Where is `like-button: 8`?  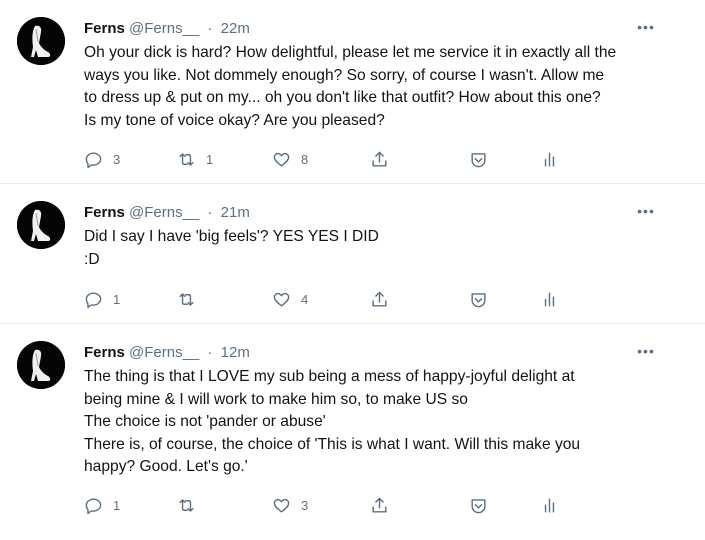
like-button: 8 is located at coordinates (290, 159).